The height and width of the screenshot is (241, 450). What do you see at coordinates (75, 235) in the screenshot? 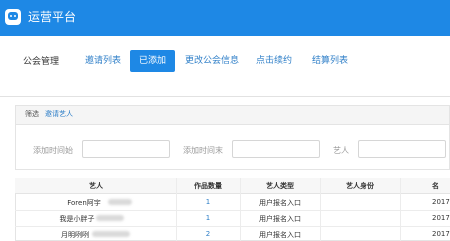
I see `cell-artist: 月明咧咧` at bounding box center [75, 235].